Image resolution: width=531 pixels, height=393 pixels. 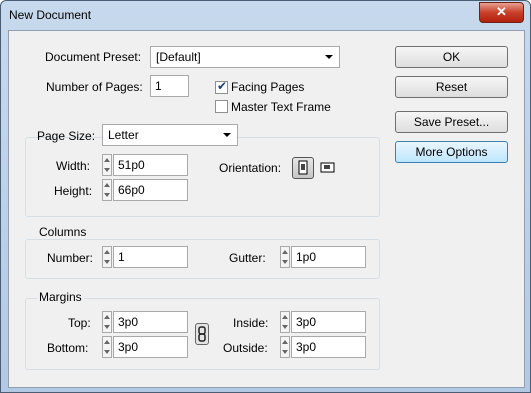 What do you see at coordinates (93, 57) in the screenshot?
I see `document-preset-label: Document Preset:` at bounding box center [93, 57].